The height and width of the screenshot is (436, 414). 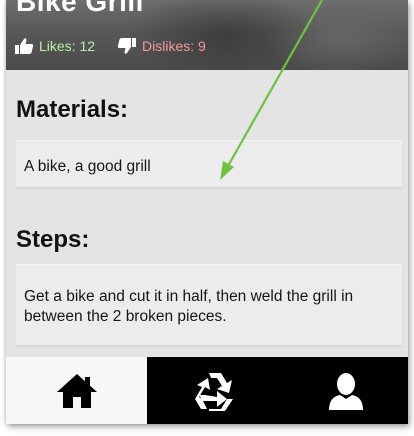 What do you see at coordinates (24, 46) in the screenshot?
I see `thumbs-up-icon` at bounding box center [24, 46].